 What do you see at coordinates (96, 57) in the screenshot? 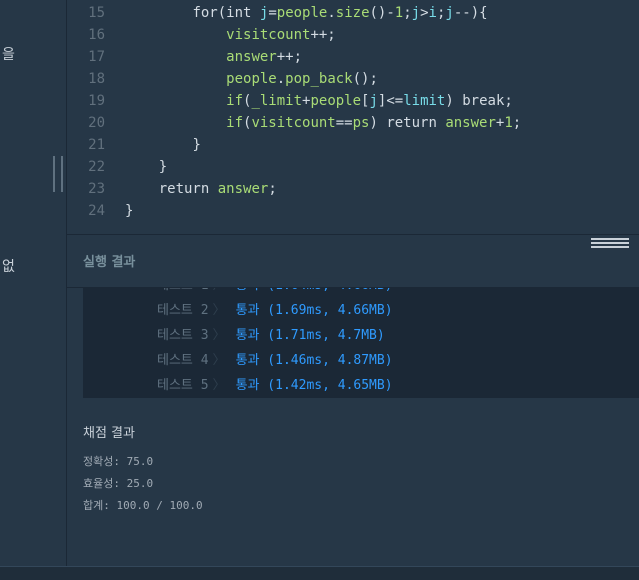
I see `line-number: 17` at bounding box center [96, 57].